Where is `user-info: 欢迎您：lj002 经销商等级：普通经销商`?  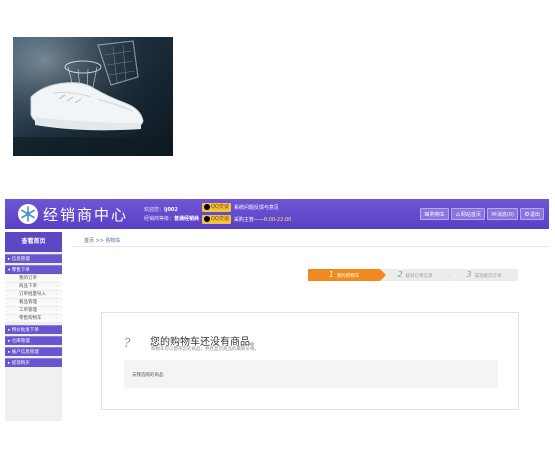
user-info: 欢迎您：lj002 经销商等级：普通经销商 is located at coordinates (171, 215).